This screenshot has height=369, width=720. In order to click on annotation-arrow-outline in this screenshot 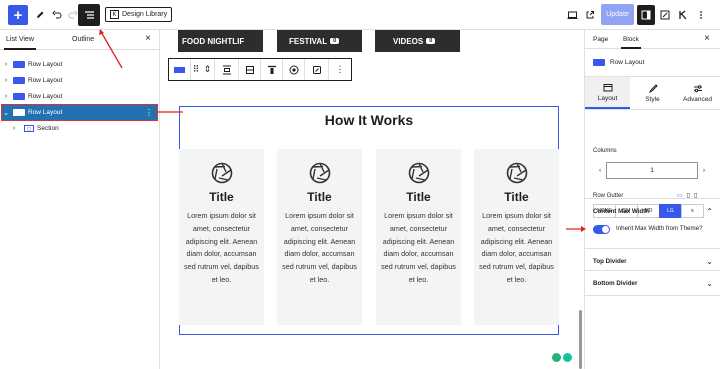, I will do `click(111, 49)`.